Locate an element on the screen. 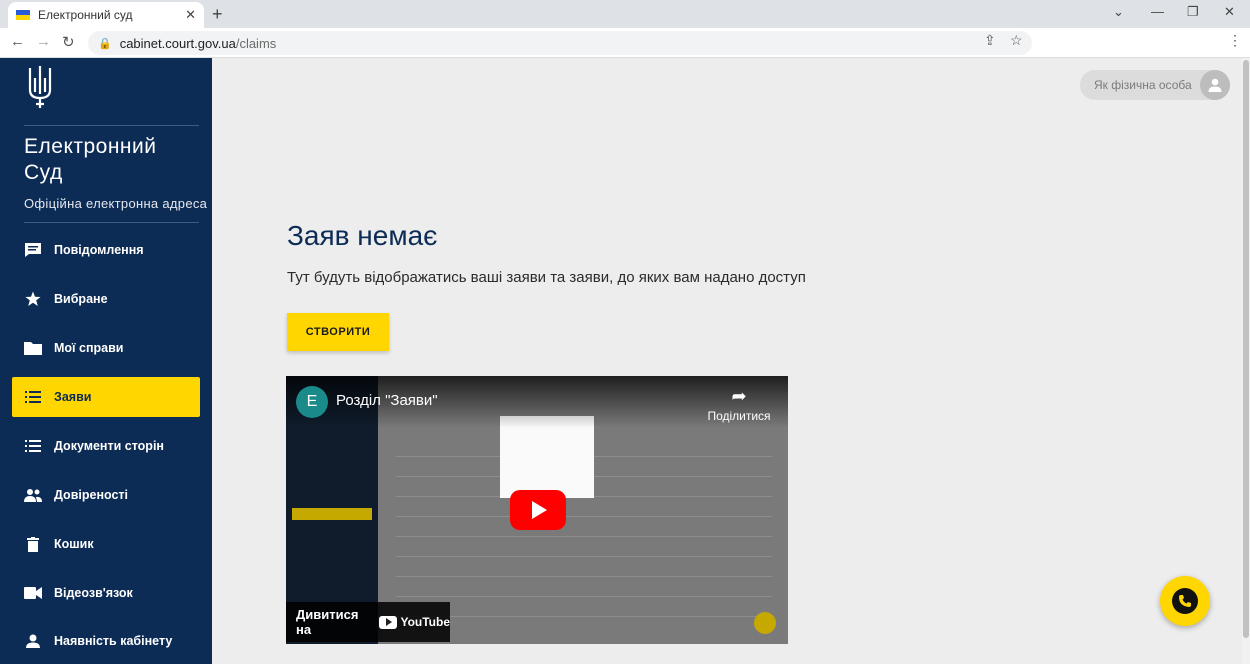 The image size is (1250, 664). person-avatar-icon is located at coordinates (1215, 85).